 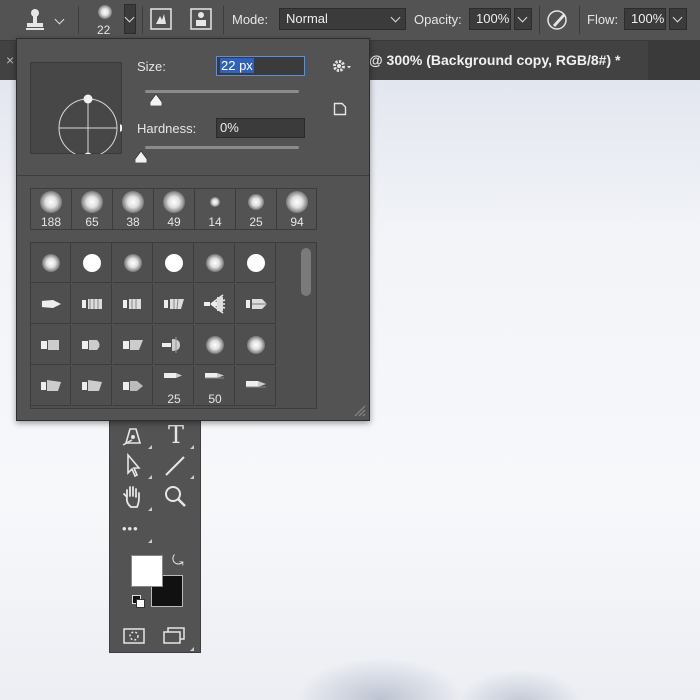 What do you see at coordinates (523, 19) in the screenshot?
I see `opacity-slider-button` at bounding box center [523, 19].